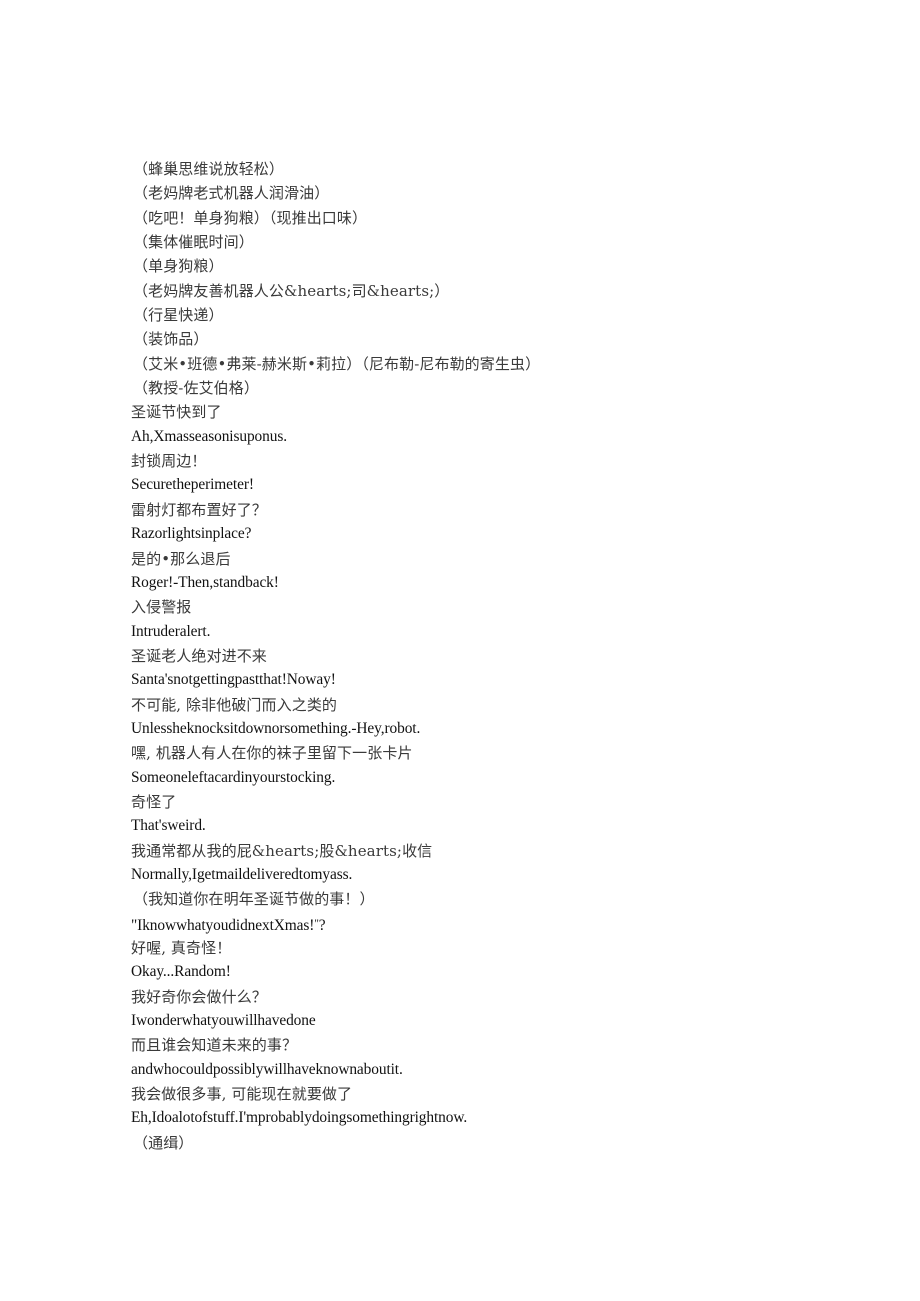 The height and width of the screenshot is (1301, 920). I want to click on subtitle-line: （吃吧！单身狗粮）（现推出口味）, so click(250, 217).